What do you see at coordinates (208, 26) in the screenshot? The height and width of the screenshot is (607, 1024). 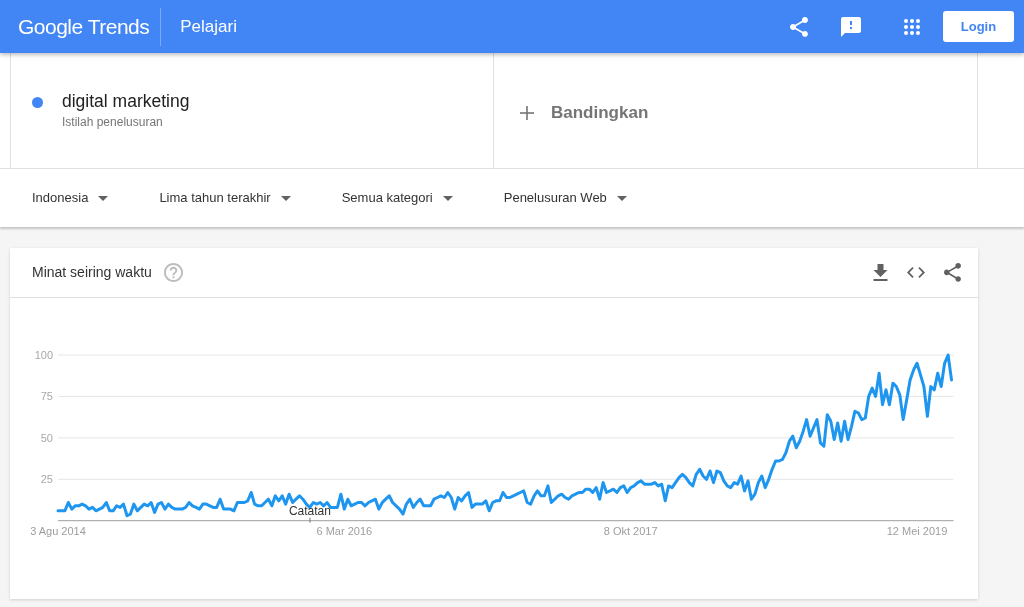 I see `page-title: Pelajari` at bounding box center [208, 26].